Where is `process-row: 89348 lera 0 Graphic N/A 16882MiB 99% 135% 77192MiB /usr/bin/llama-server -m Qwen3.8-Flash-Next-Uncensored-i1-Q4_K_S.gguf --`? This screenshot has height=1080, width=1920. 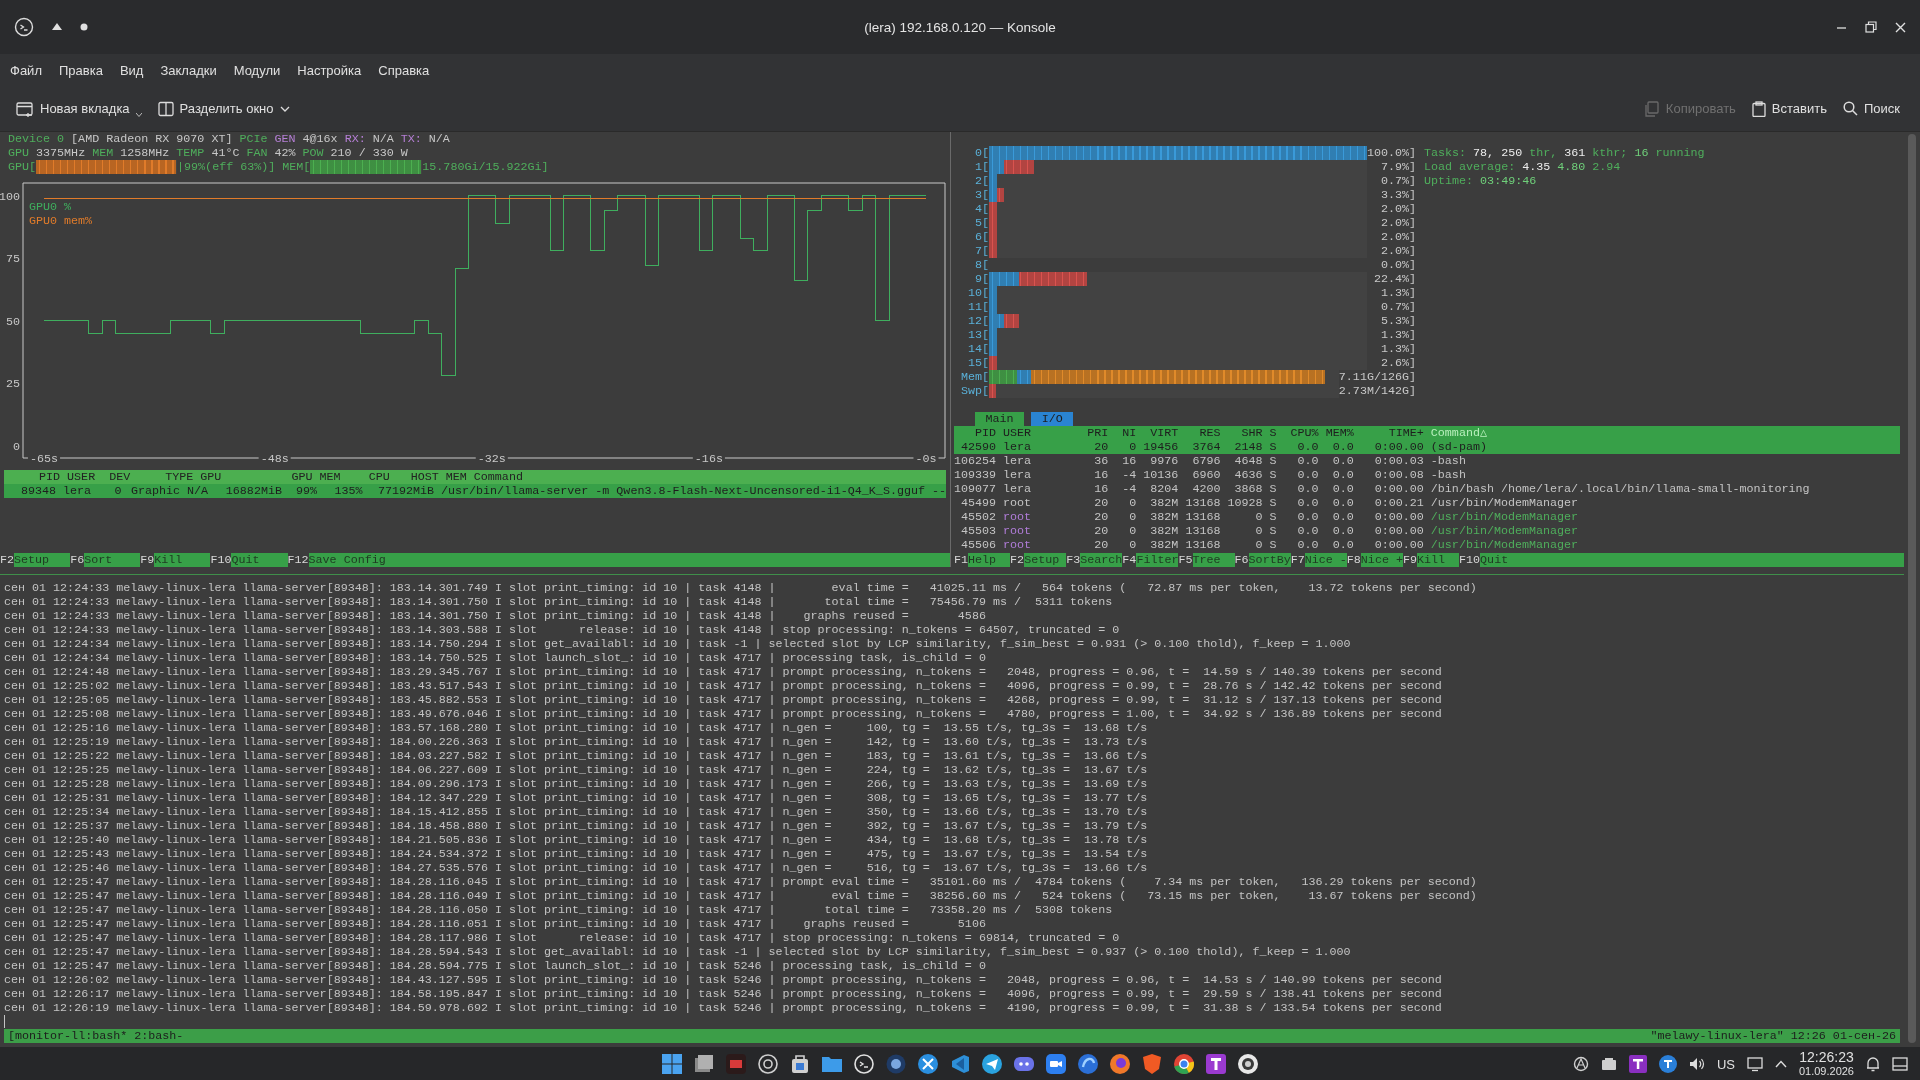 process-row: 89348 lera 0 Graphic N/A 16882MiB 99% 135% 77192MiB /usr/bin/llama-server -m Qwen3.8-Flash-Next-Uncensored-i1-Q4_K_S.gguf -- is located at coordinates (475, 491).